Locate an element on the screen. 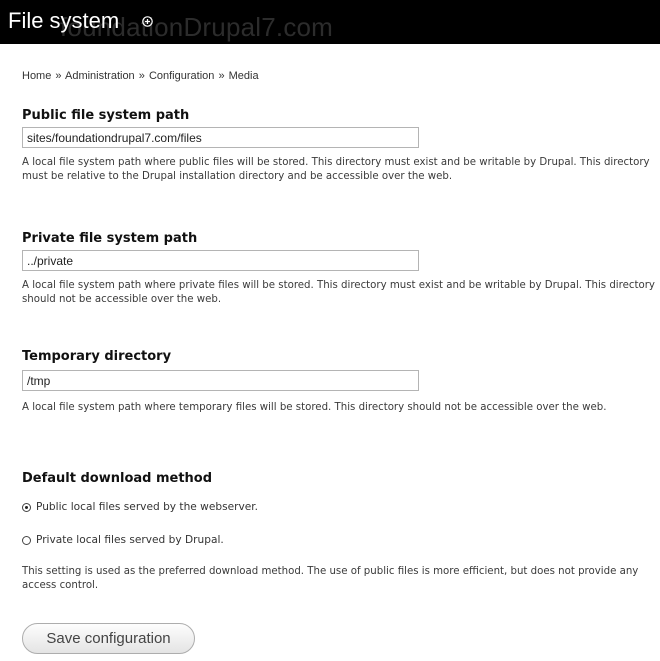 The width and height of the screenshot is (660, 661). breadcrumb-home: Home is located at coordinates (36, 76).